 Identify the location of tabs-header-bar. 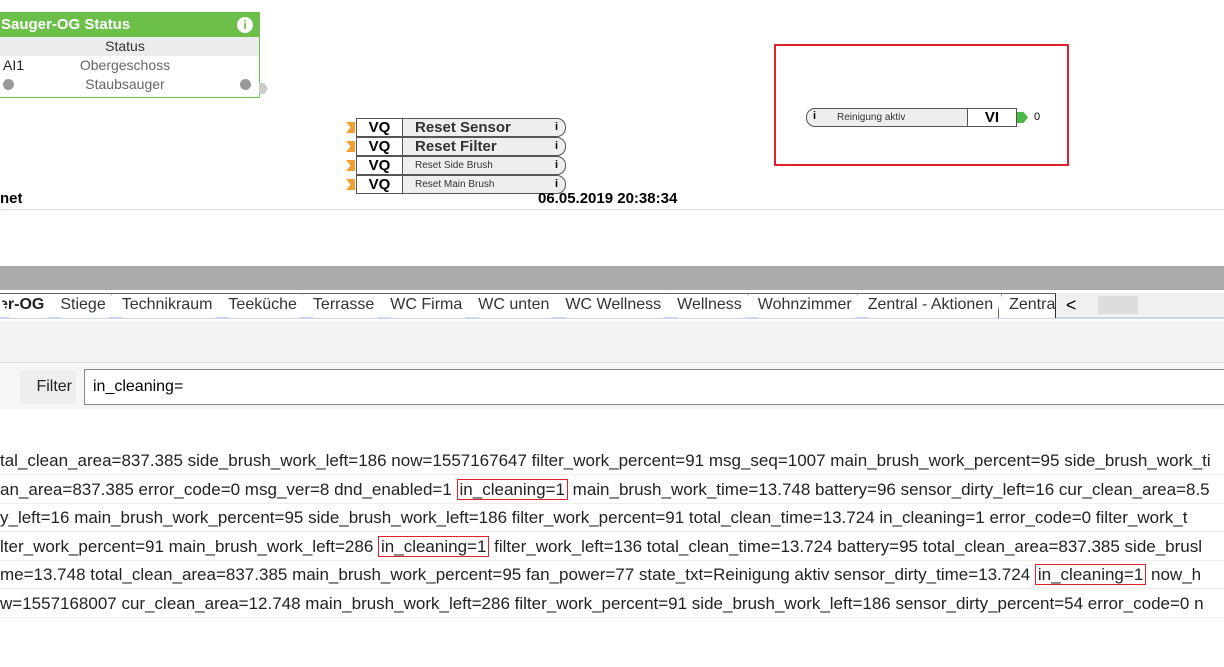
(612, 278).